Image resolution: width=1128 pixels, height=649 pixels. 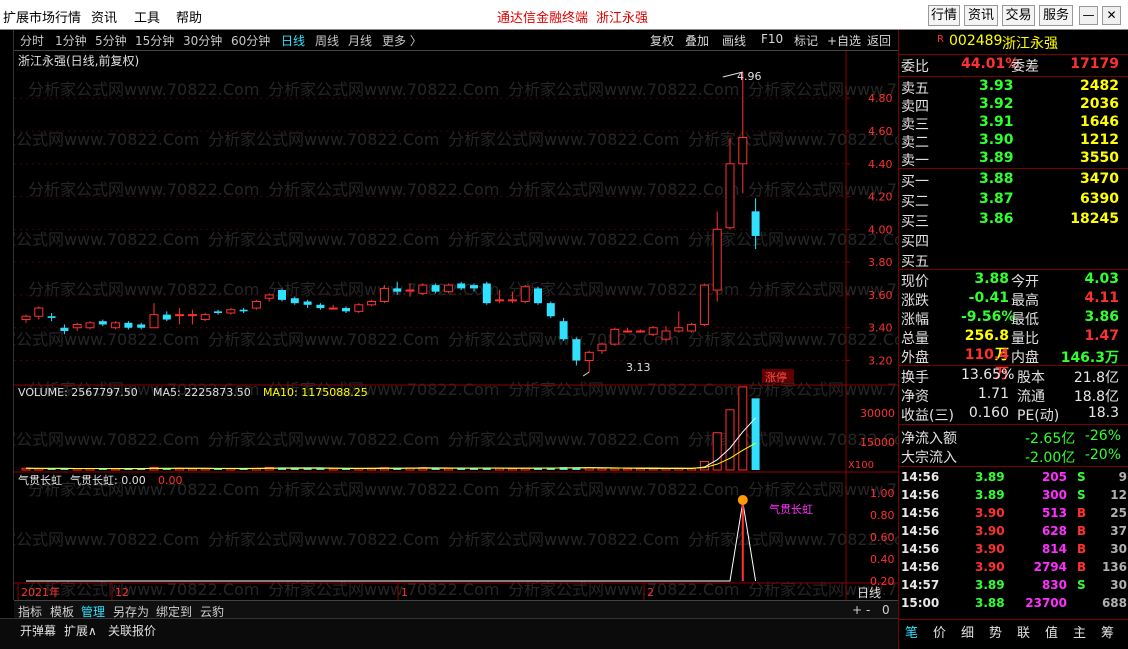 What do you see at coordinates (1082, 549) in the screenshot?
I see `tick-side: B` at bounding box center [1082, 549].